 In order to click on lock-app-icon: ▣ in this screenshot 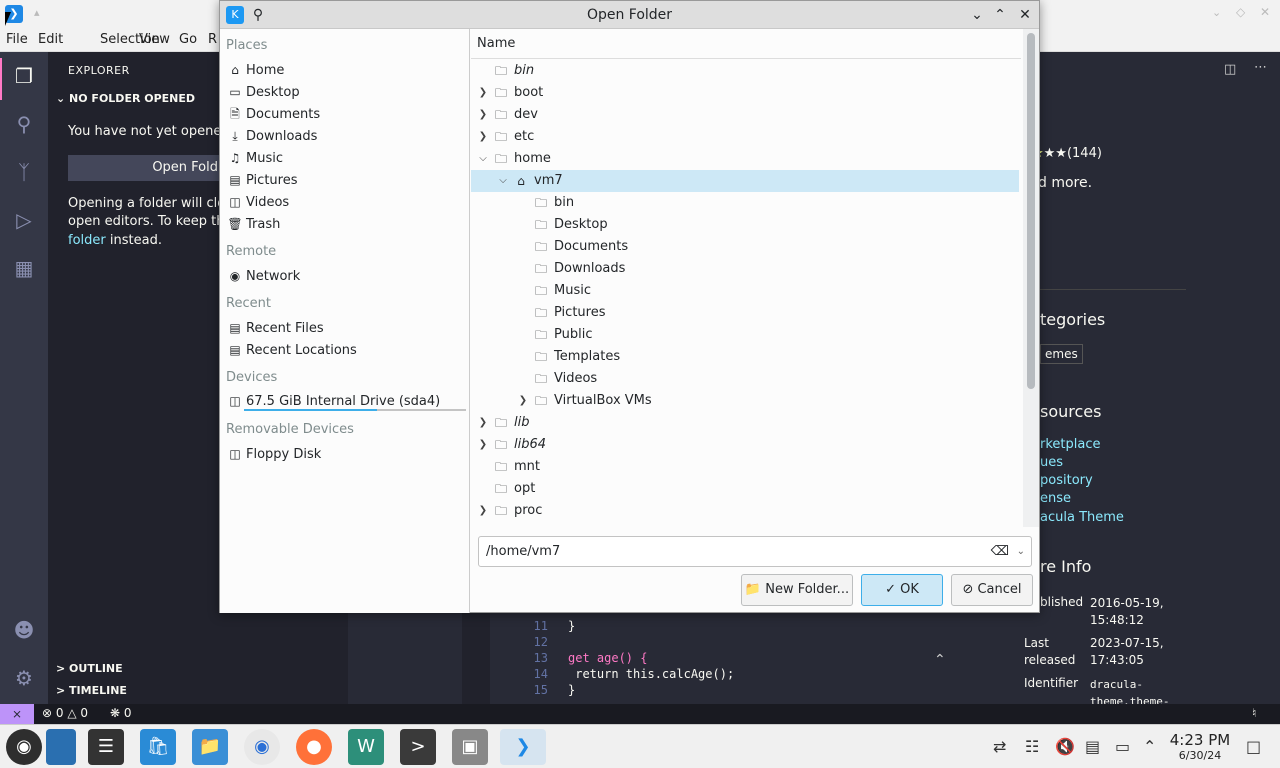, I will do `click(470, 747)`.